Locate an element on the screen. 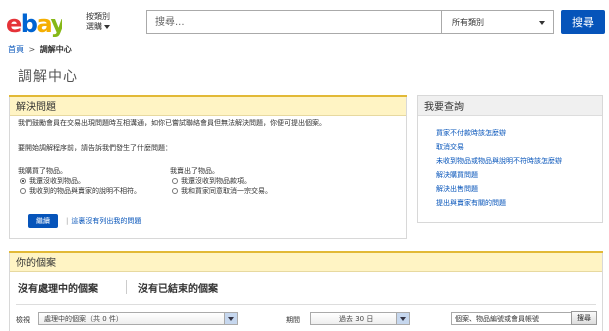  breadcrumb-home-link: 首頁 is located at coordinates (16, 49).